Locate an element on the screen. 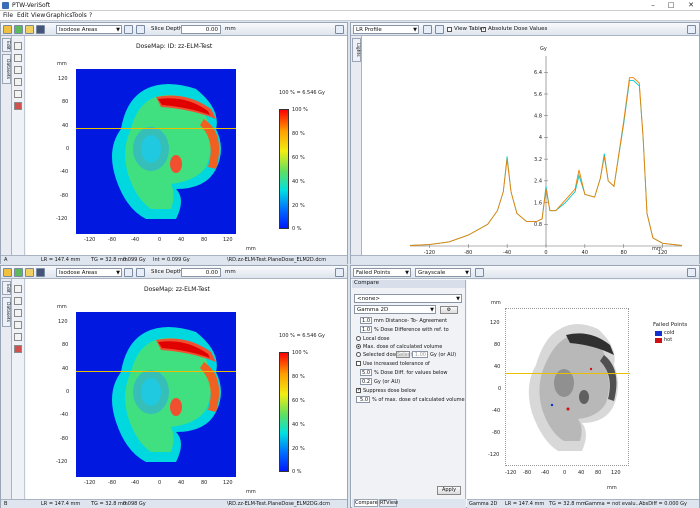 Image resolution: width=700 pixels, height=508 pixels. menu-edit: Edit is located at coordinates (23, 15).